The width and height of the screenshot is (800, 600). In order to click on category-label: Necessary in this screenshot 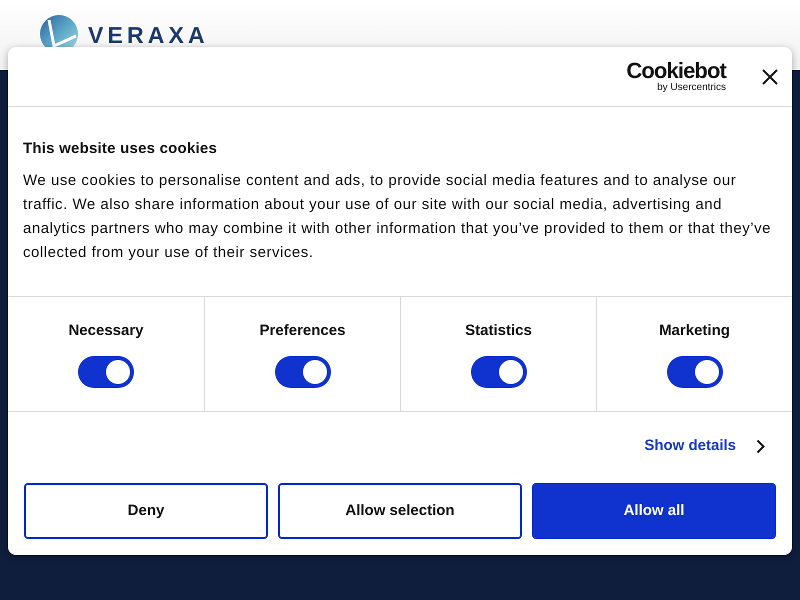, I will do `click(106, 331)`.